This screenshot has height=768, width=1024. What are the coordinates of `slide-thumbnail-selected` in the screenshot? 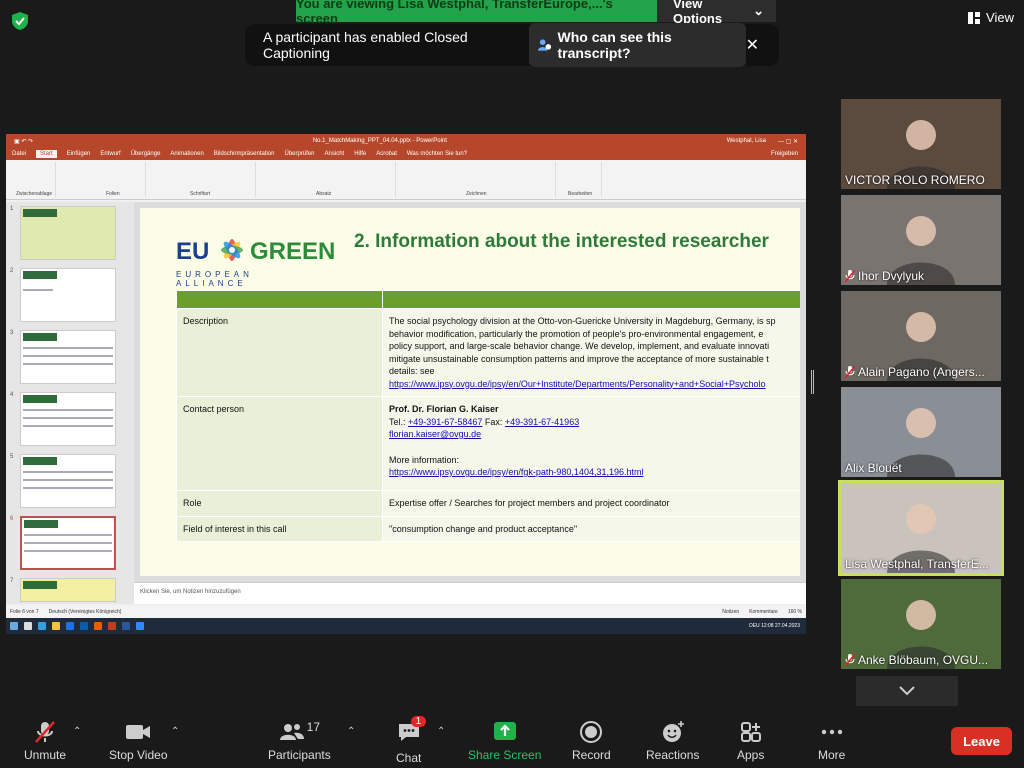 It's located at (68, 543).